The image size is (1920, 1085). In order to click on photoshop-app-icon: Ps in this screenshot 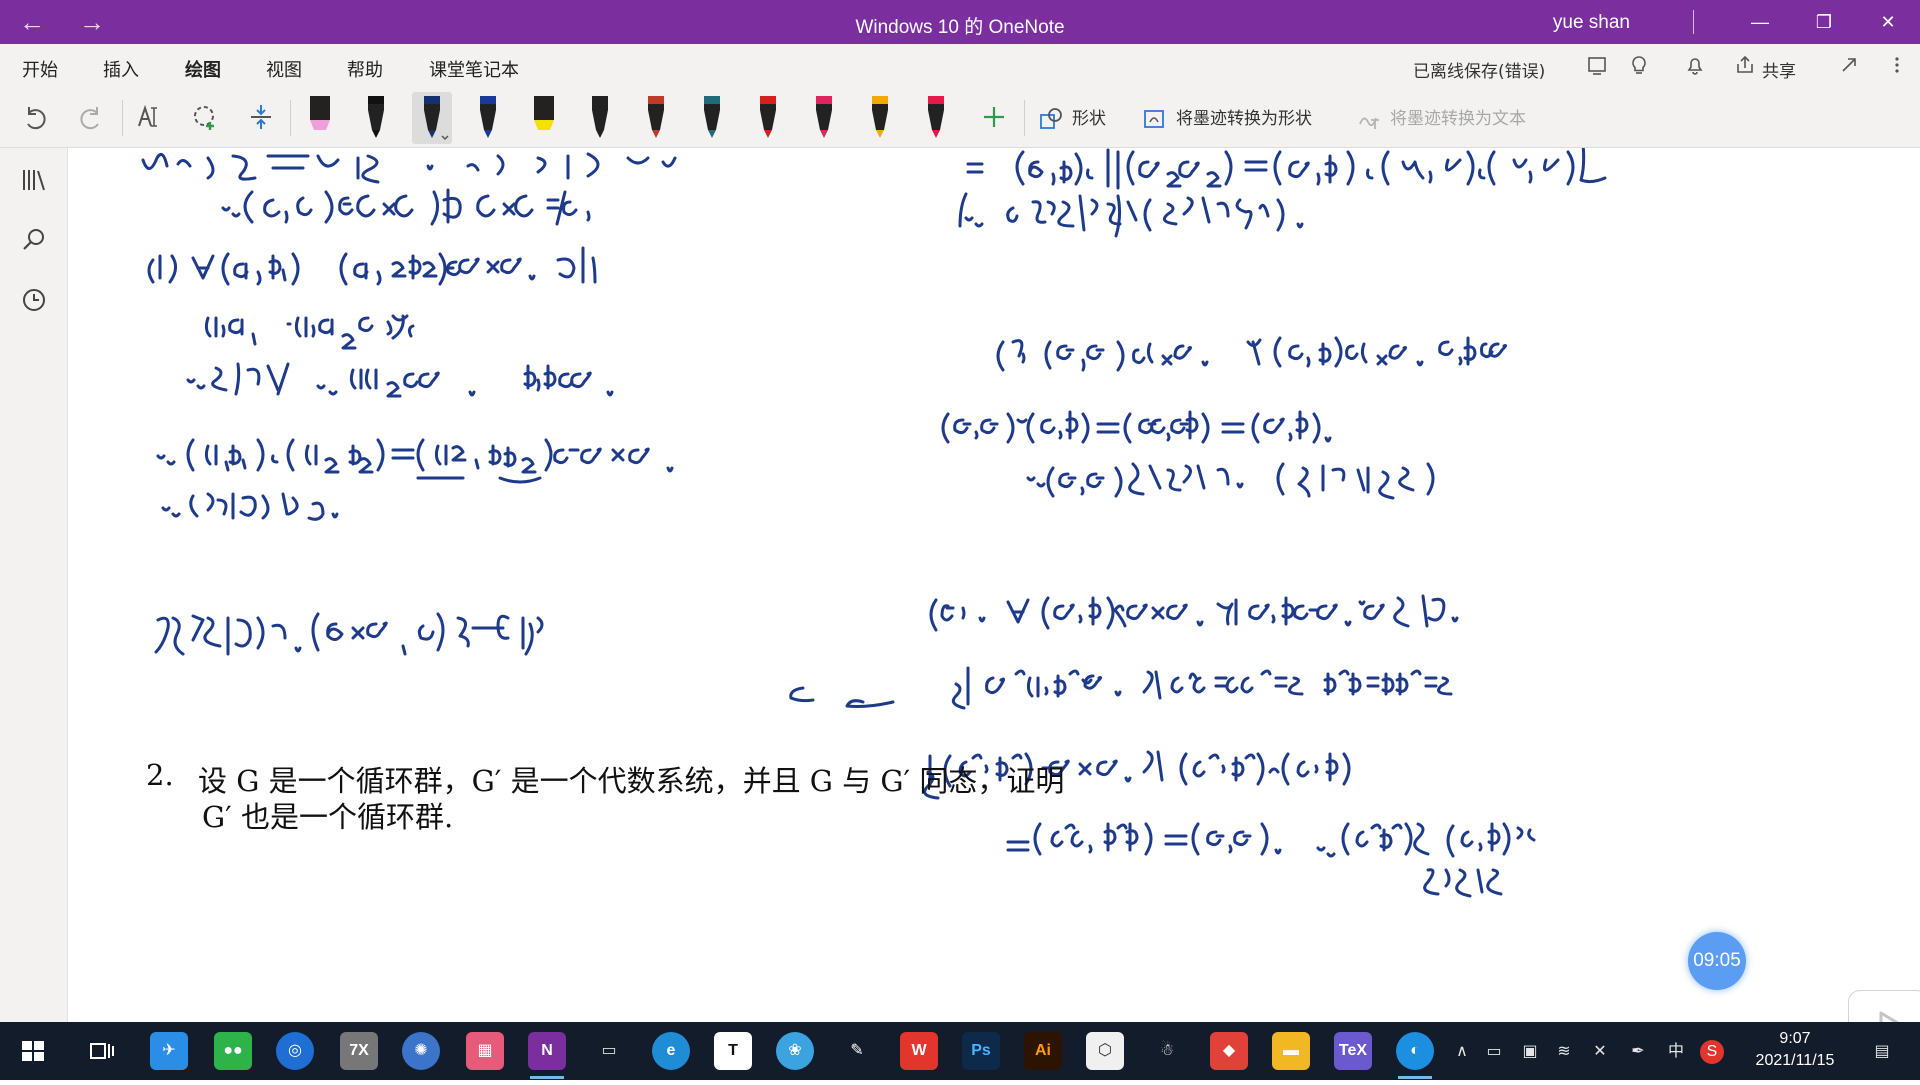, I will do `click(981, 1051)`.